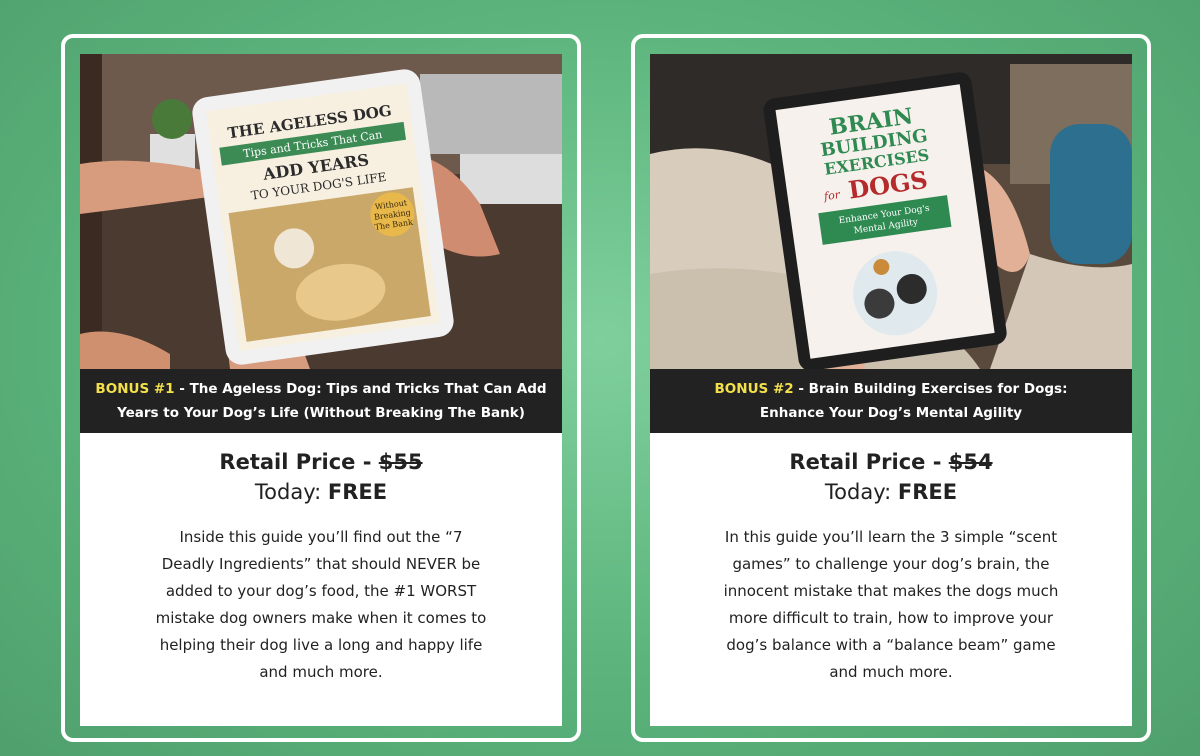 This screenshot has height=756, width=1200. What do you see at coordinates (321, 618) in the screenshot?
I see `bonus-1-desc-line: mistake dog owners make when it comes to` at bounding box center [321, 618].